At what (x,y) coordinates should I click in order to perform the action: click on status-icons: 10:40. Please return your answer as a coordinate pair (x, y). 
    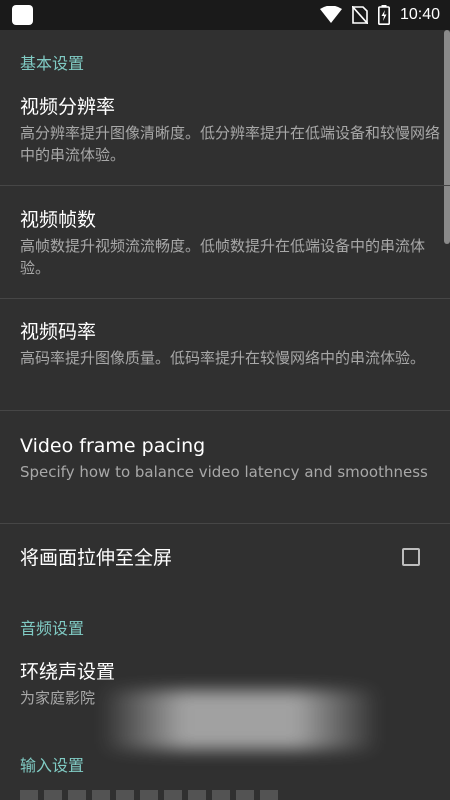
    Looking at the image, I should click on (379, 15).